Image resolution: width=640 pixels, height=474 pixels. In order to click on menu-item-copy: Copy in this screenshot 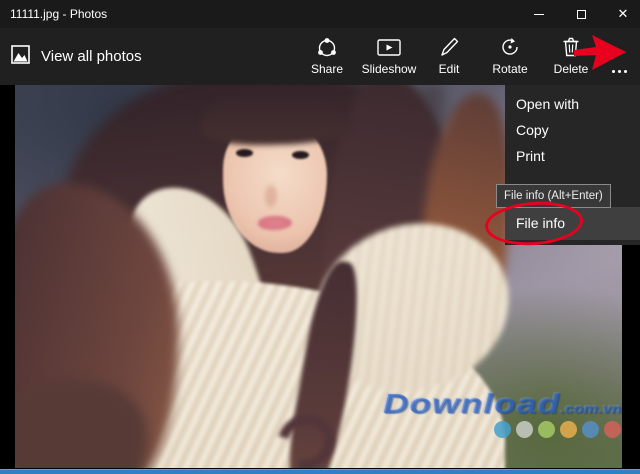, I will do `click(572, 130)`.